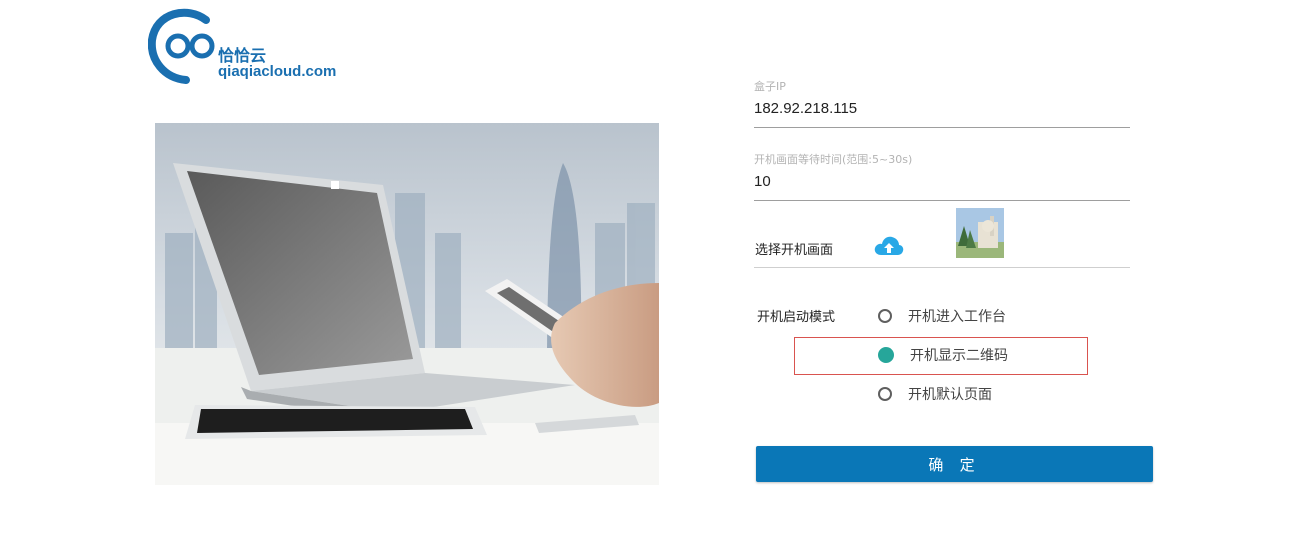 This screenshot has width=1293, height=538. I want to click on boot-mode-option-qrcode: 开机显示二维码, so click(943, 355).